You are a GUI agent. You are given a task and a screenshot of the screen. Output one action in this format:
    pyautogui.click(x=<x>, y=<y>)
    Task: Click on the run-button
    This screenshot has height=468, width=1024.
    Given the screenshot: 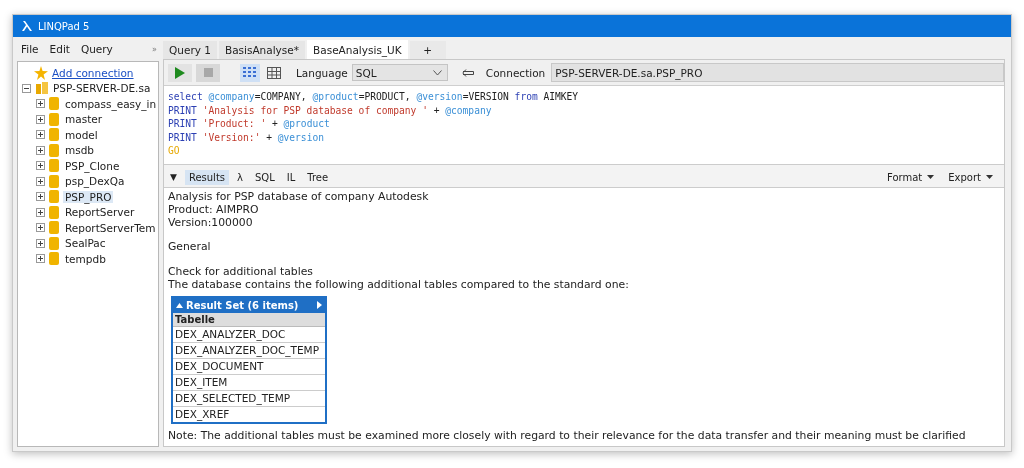 What is the action you would take?
    pyautogui.click(x=180, y=72)
    